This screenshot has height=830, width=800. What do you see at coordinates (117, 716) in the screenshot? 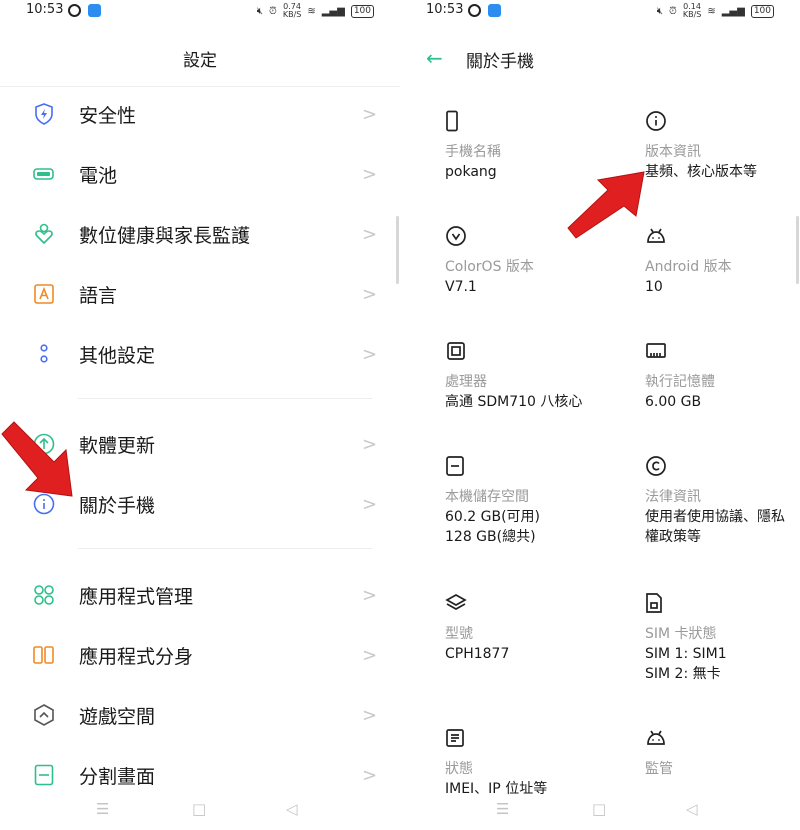
I see `settings-item-label: 遊戲空間` at bounding box center [117, 716].